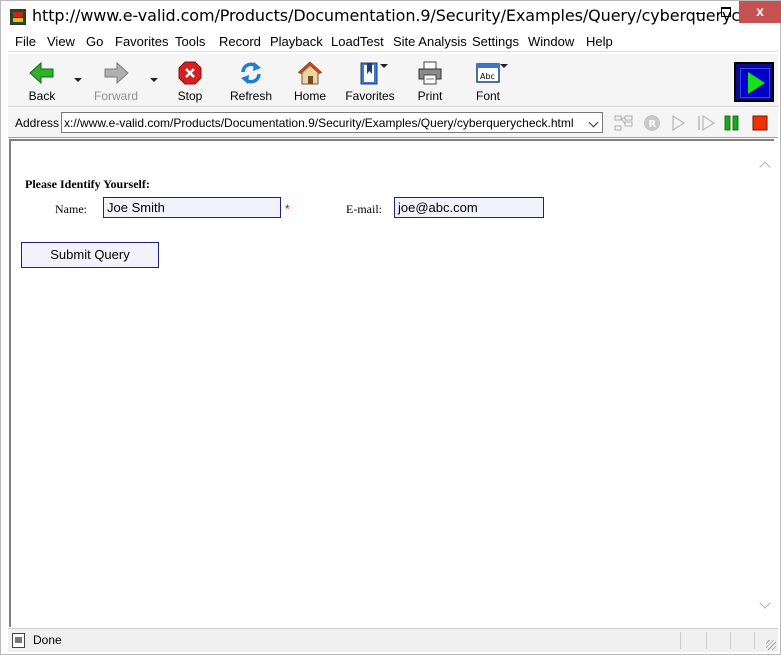 The width and height of the screenshot is (781, 655). Describe the element at coordinates (469, 207) in the screenshot. I see `email-input: joe@abc.com` at that location.